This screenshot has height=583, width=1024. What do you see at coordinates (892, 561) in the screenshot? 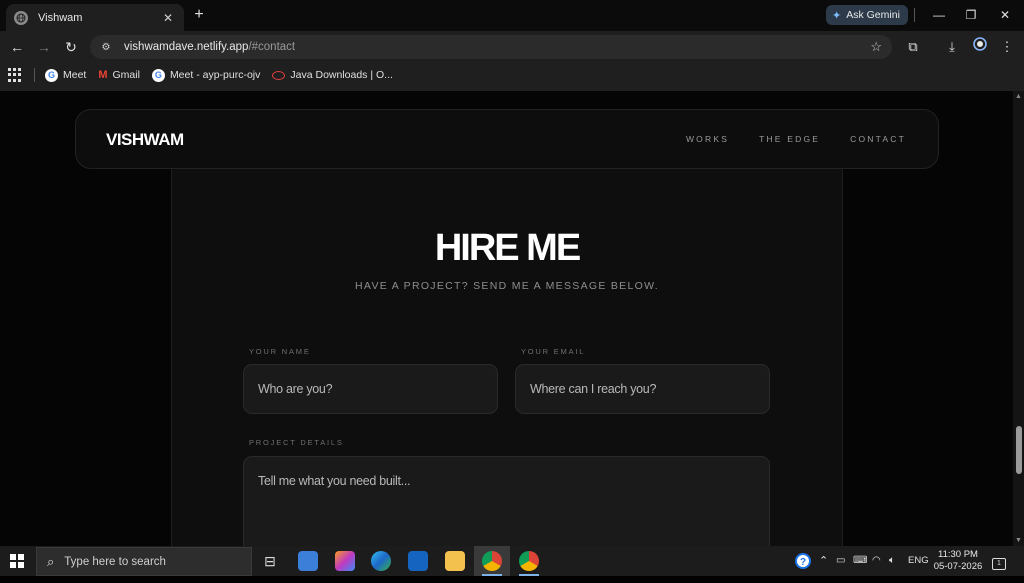
I see `volume-icon: 🔈︎` at bounding box center [892, 561].